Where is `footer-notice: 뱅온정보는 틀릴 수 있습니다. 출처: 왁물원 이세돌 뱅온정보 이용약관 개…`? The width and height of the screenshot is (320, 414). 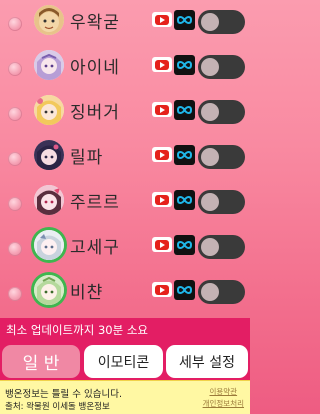
footer-notice: 뱅온정보는 틀릴 수 있습니다. 출처: 왁물원 이세돌 뱅온정보 이용약관 개… is located at coordinates (125, 397).